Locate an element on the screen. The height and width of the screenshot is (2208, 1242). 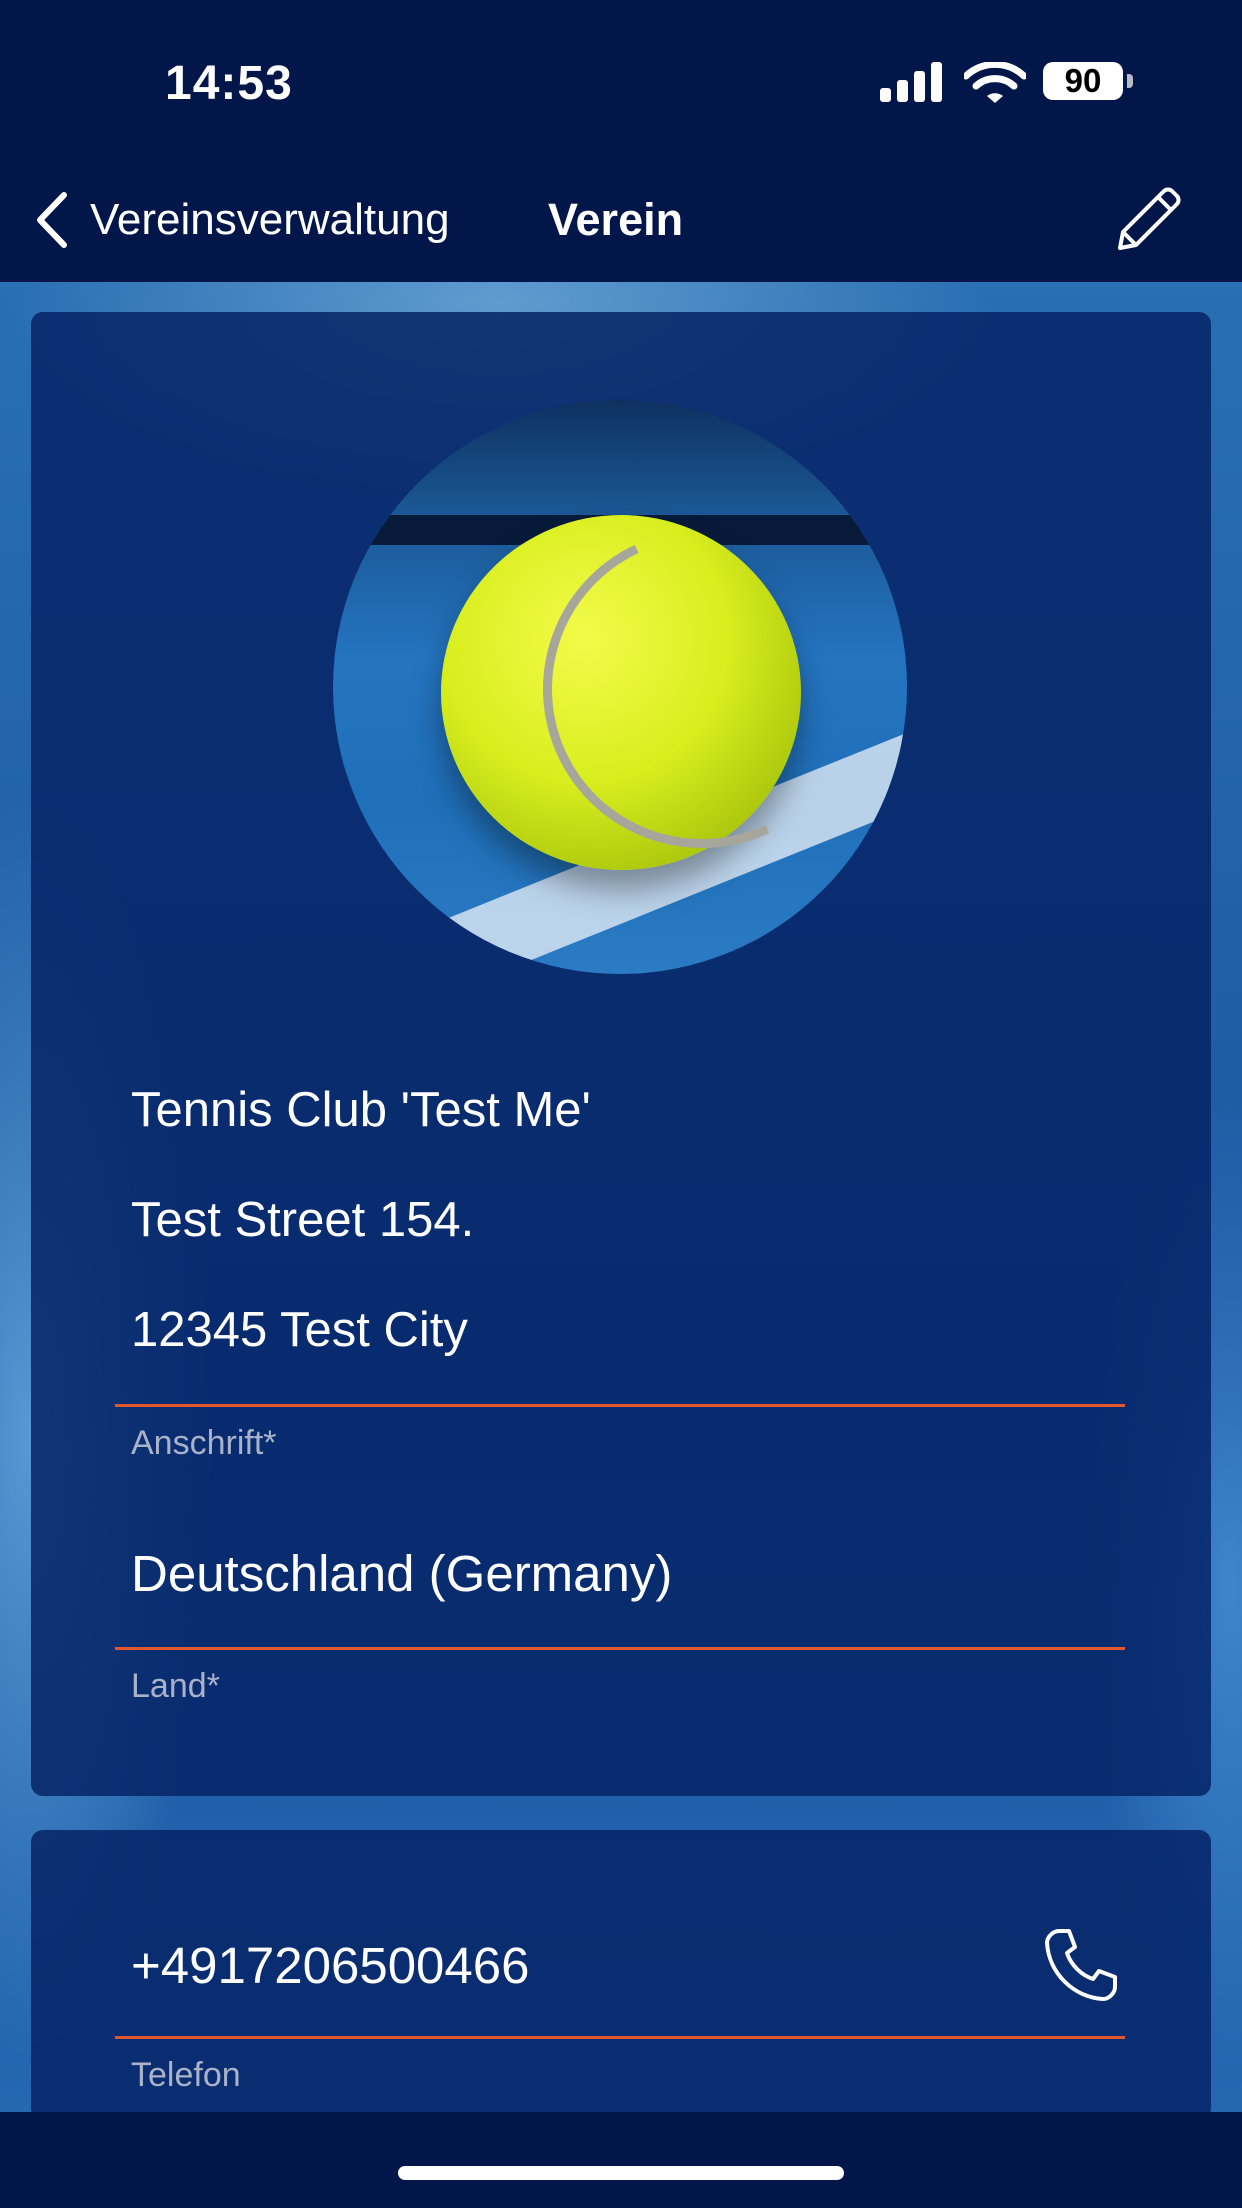
phone-underline is located at coordinates (620, 2037).